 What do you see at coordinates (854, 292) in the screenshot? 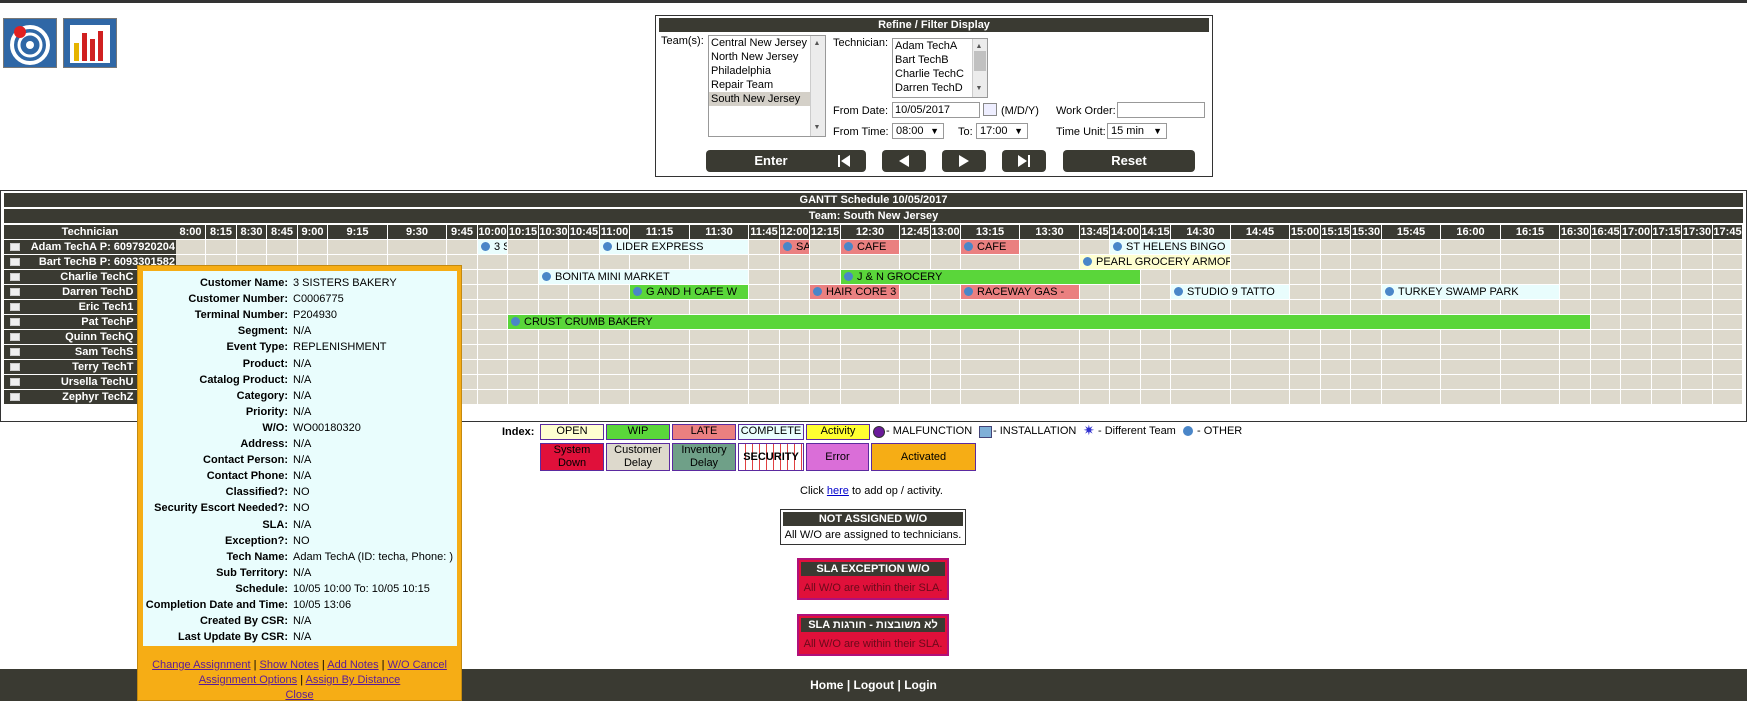
I see `work-order-bar-late: HAIR CORE 3` at bounding box center [854, 292].